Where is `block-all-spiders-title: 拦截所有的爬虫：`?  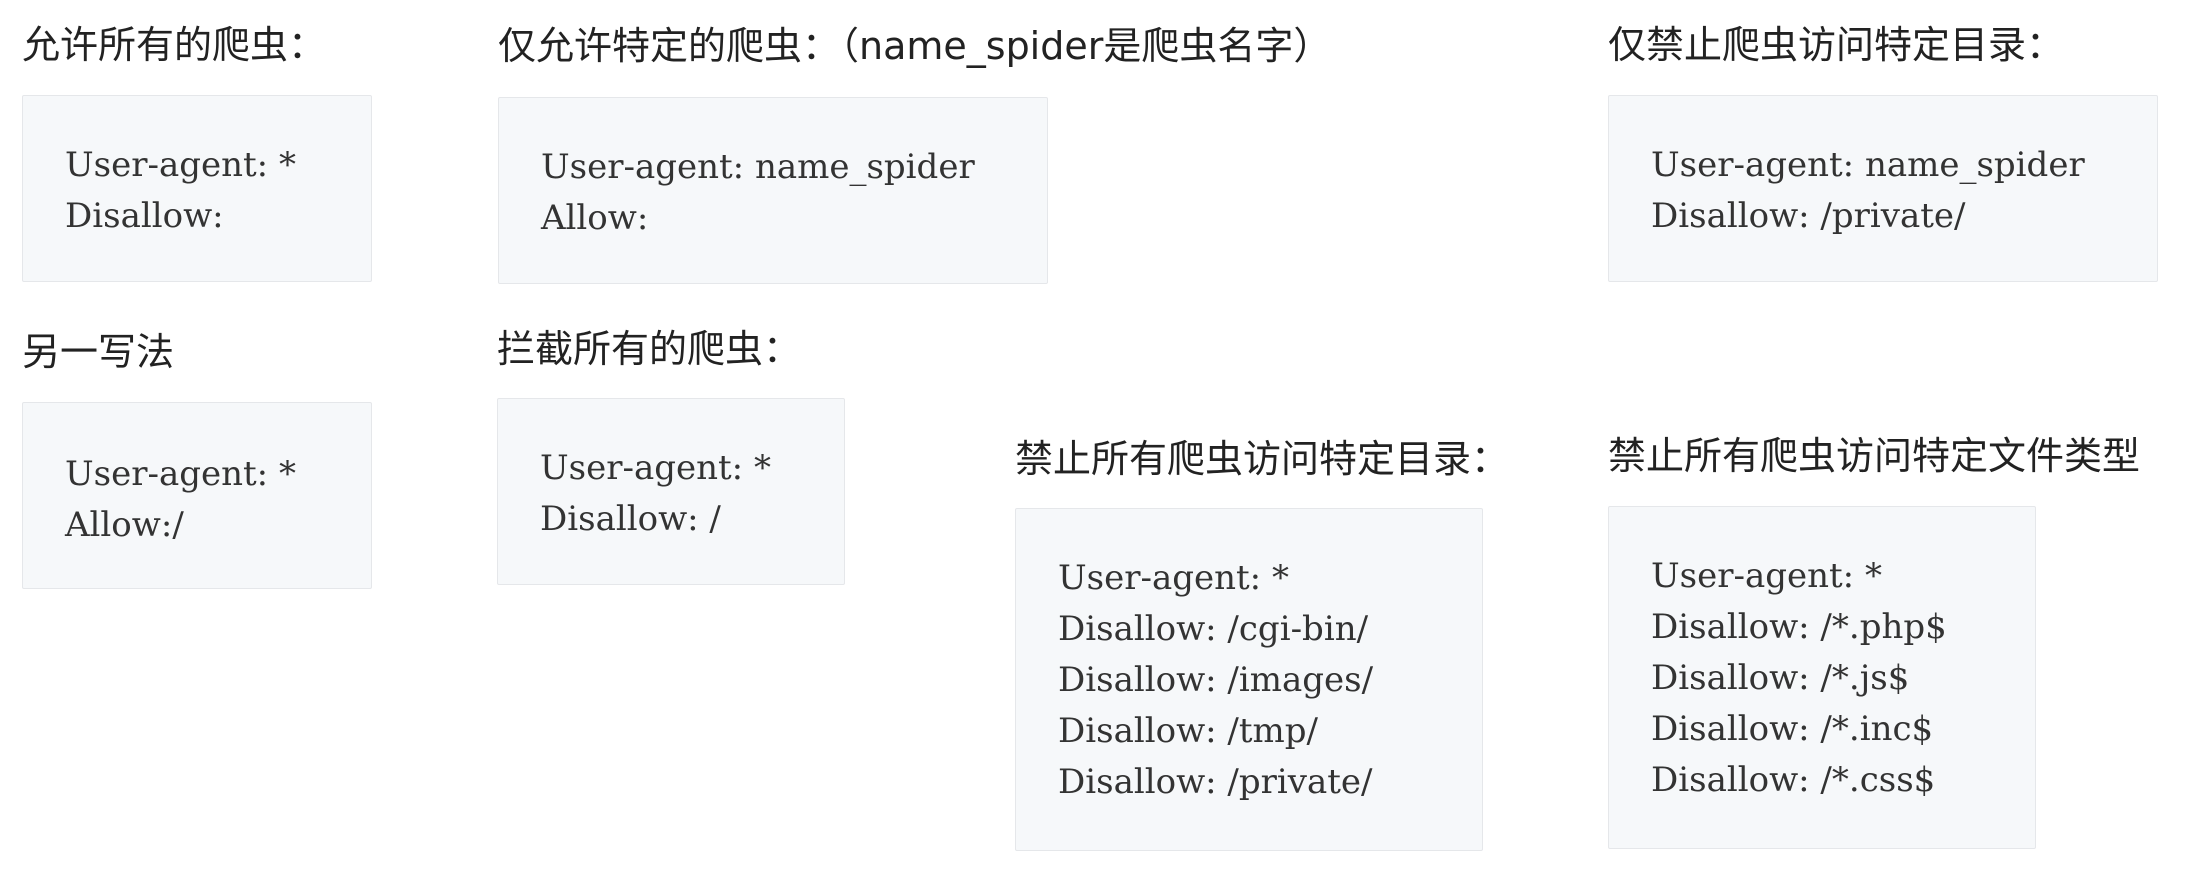 block-all-spiders-title: 拦截所有的爬虫： is located at coordinates (649, 349).